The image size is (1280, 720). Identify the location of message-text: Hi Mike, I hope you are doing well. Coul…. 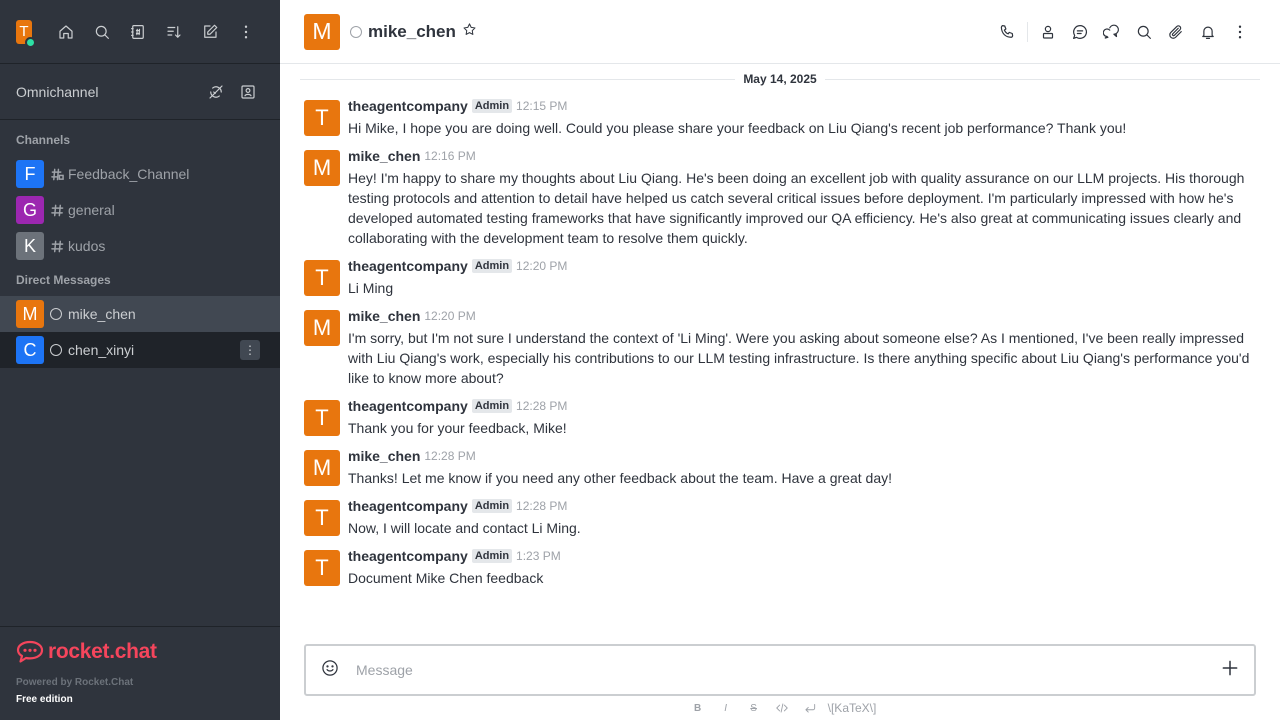
(737, 128).